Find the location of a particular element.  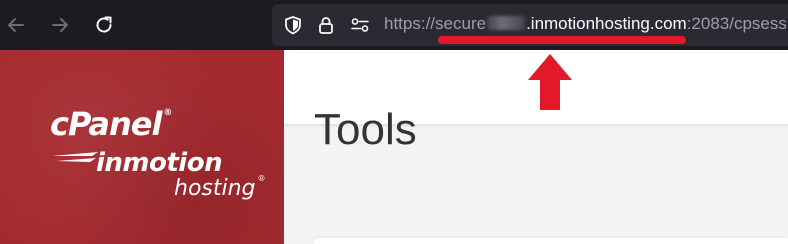

annotation-up-arrow-icon is located at coordinates (550, 82).